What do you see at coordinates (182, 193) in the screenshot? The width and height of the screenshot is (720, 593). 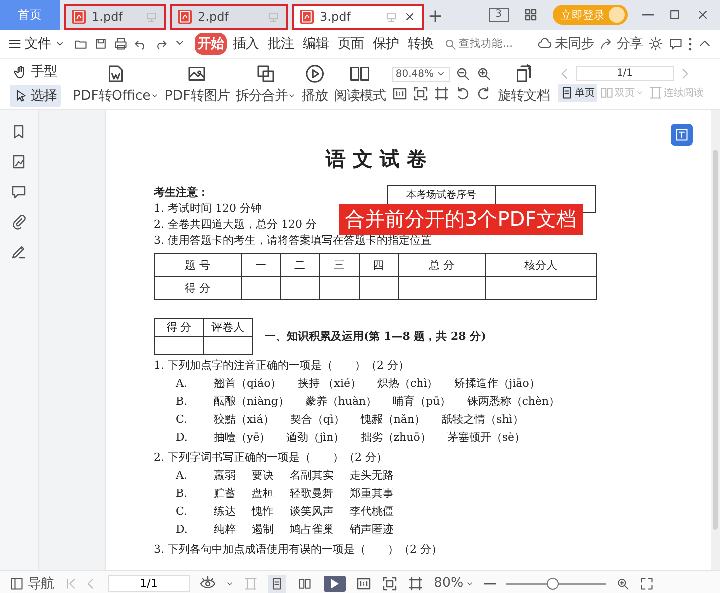 I see `notice-title: 考生注意：` at bounding box center [182, 193].